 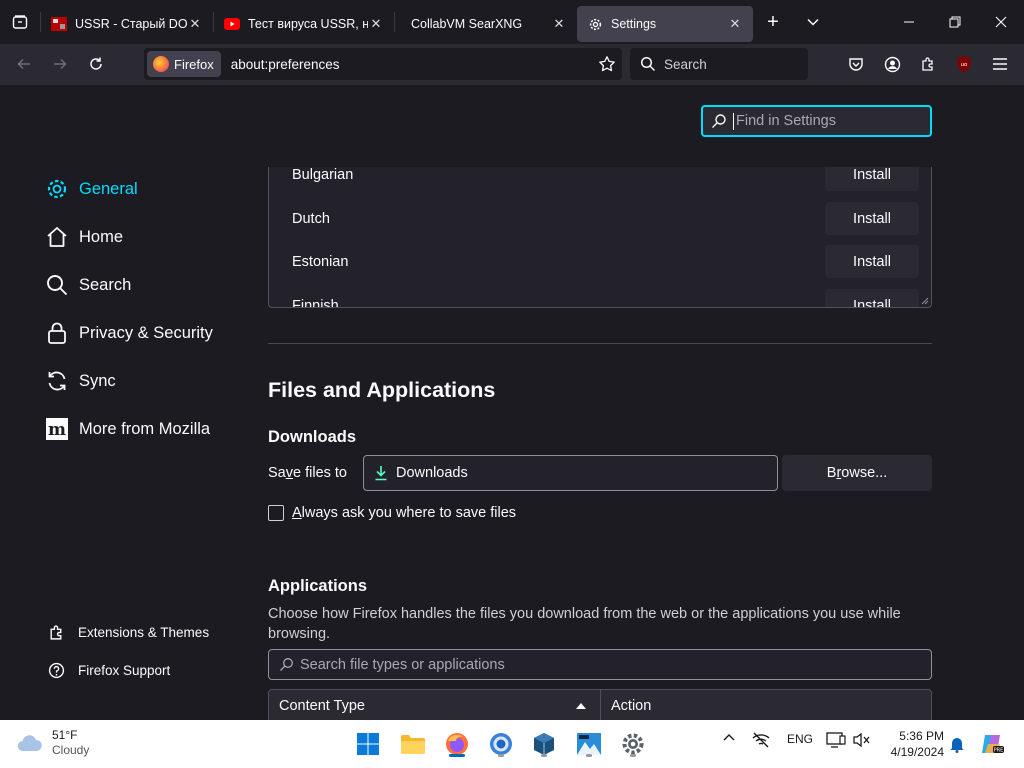 I want to click on minimize-button, so click(x=909, y=22).